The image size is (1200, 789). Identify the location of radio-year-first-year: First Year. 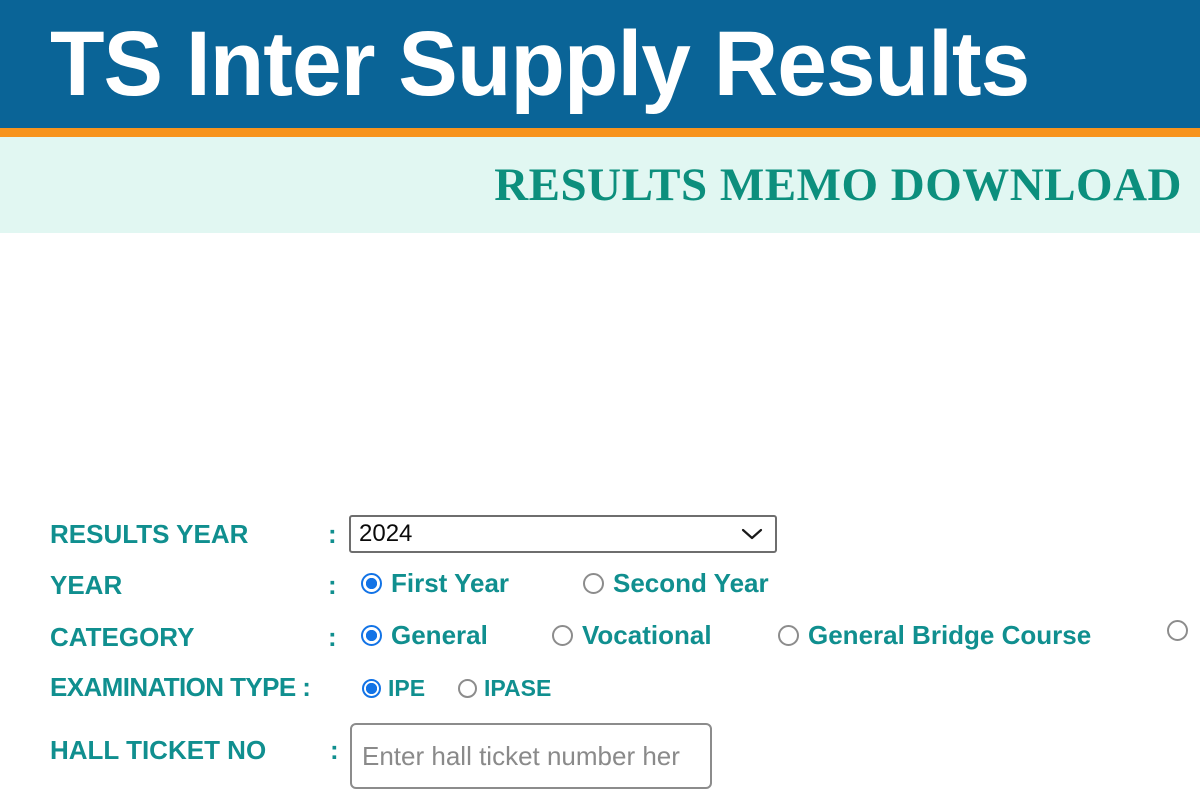
(435, 583).